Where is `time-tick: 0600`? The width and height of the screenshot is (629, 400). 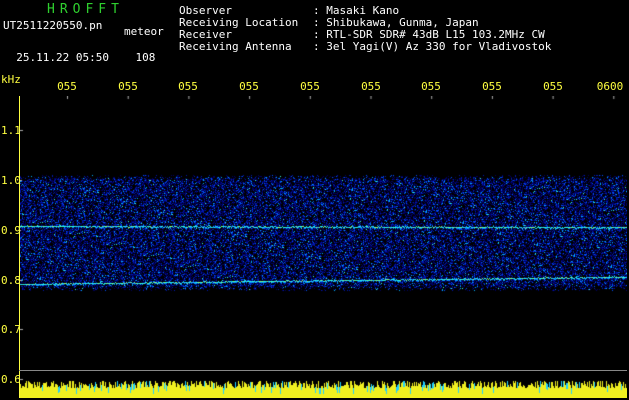 time-tick: 0600 is located at coordinates (610, 86).